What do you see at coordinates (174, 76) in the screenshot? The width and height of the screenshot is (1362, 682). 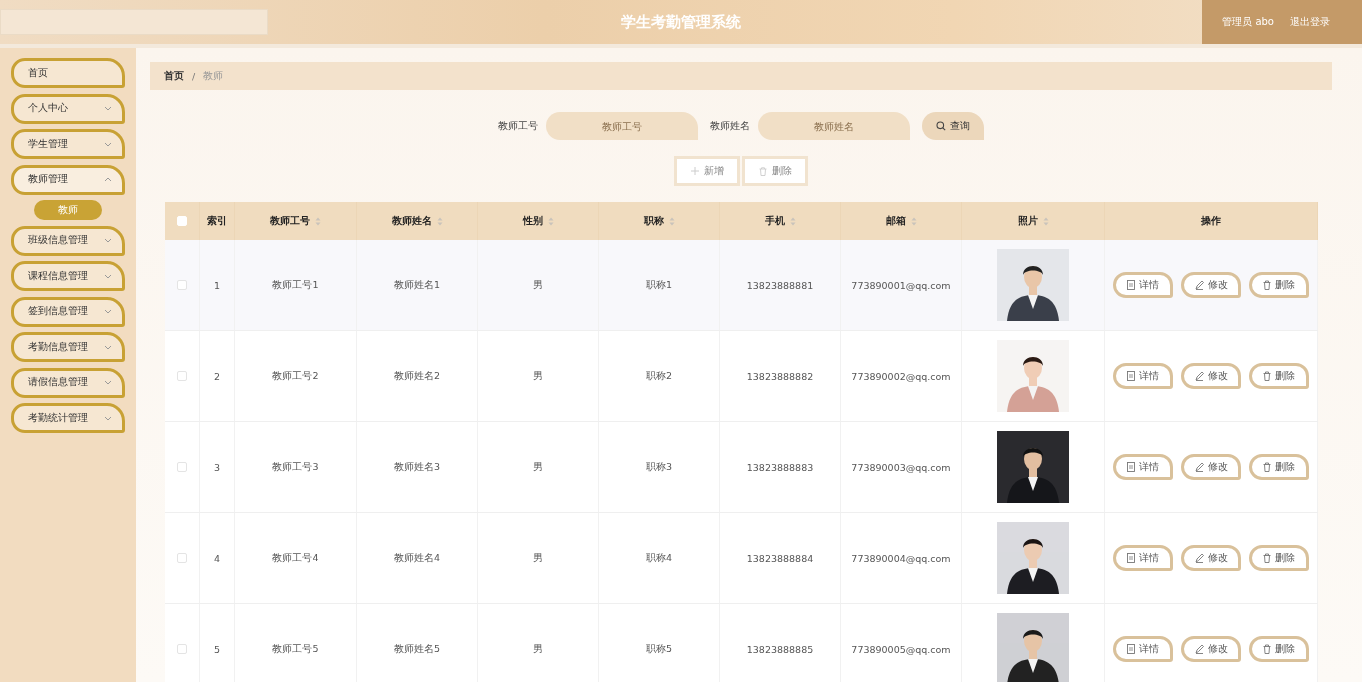 I see `breadcrumb-link: 首页` at bounding box center [174, 76].